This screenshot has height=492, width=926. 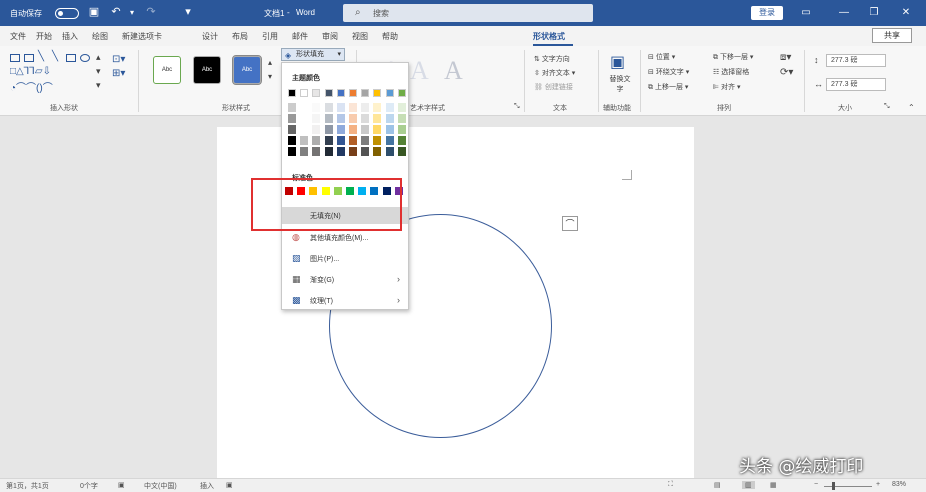 I want to click on wrap-text-button: ⊟ 环绕文字 ▾, so click(x=668, y=72).